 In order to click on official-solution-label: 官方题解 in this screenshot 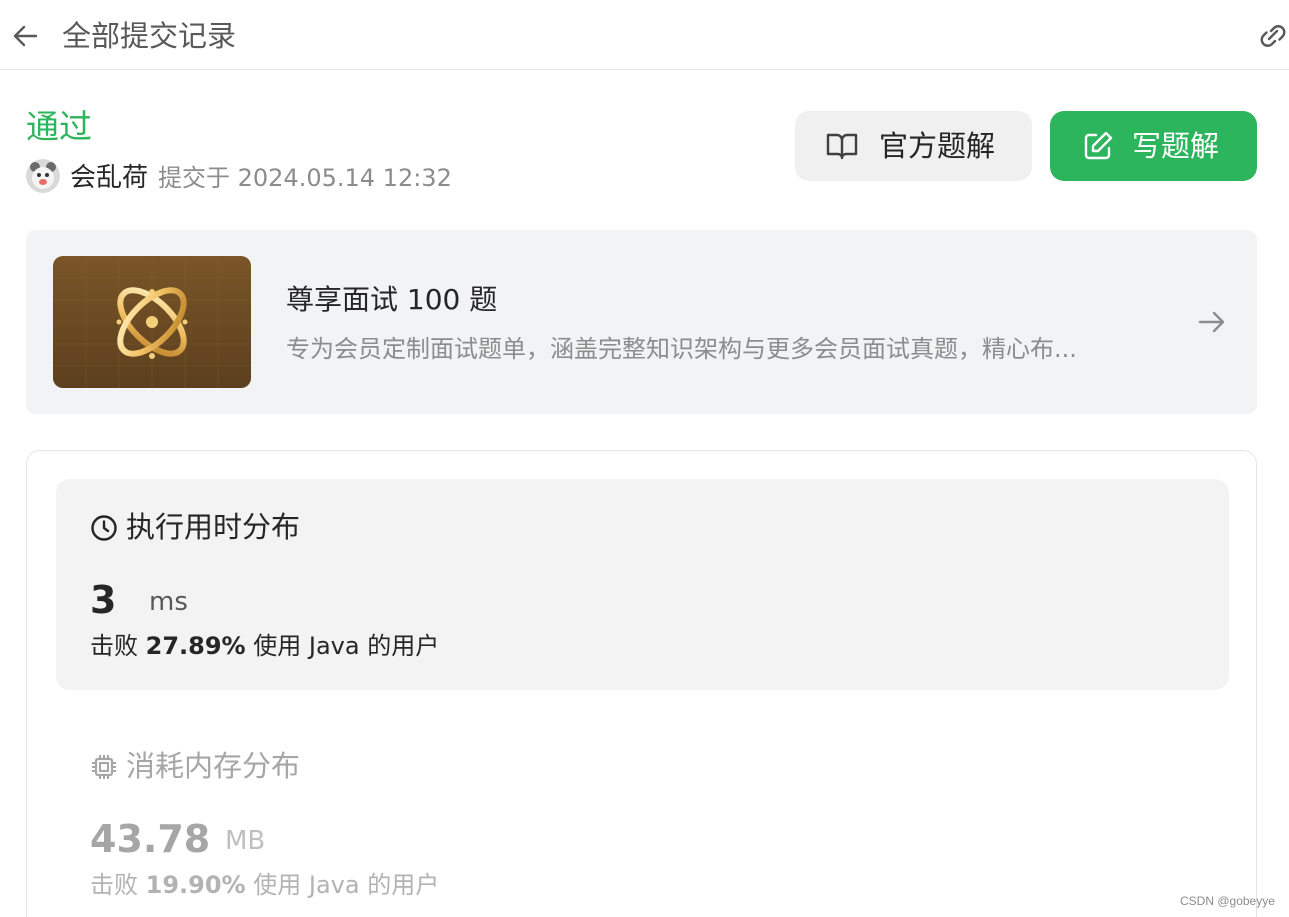, I will do `click(937, 146)`.